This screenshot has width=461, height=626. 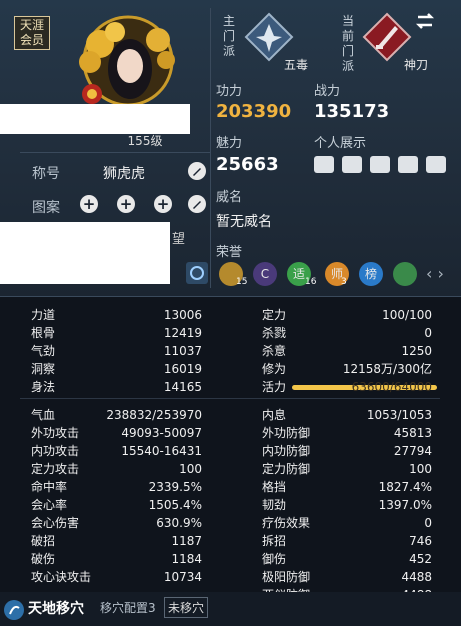 What do you see at coordinates (126, 204) in the screenshot?
I see `add-pattern-2-button: +` at bounding box center [126, 204].